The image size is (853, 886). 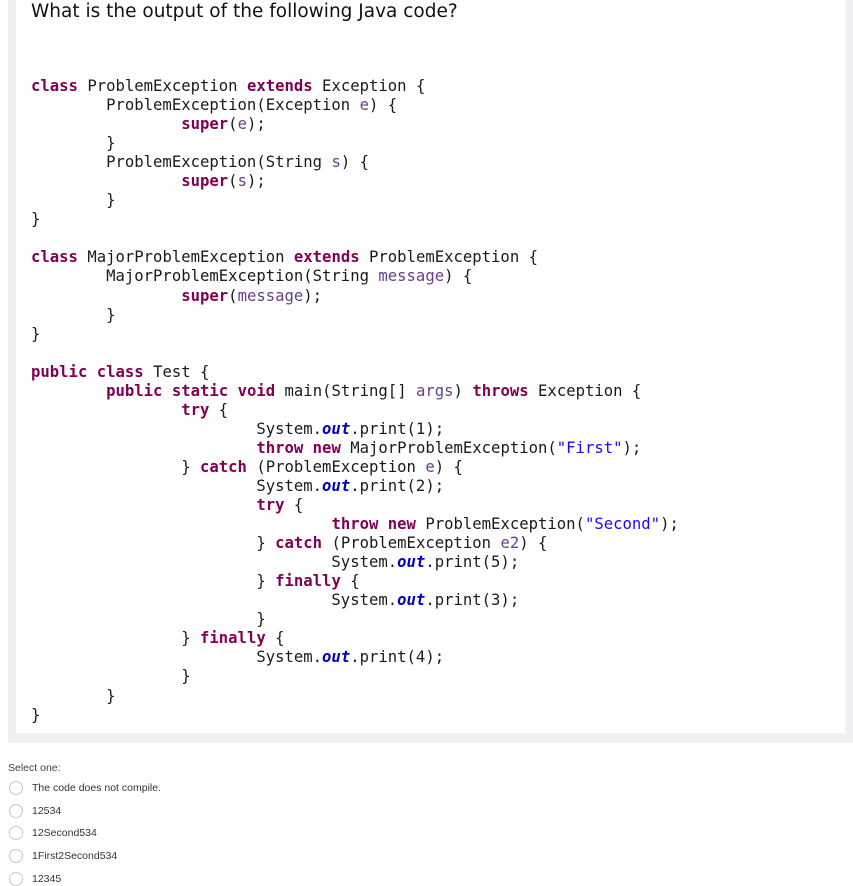 What do you see at coordinates (185, 257) in the screenshot?
I see `code-text: MajorProblemException` at bounding box center [185, 257].